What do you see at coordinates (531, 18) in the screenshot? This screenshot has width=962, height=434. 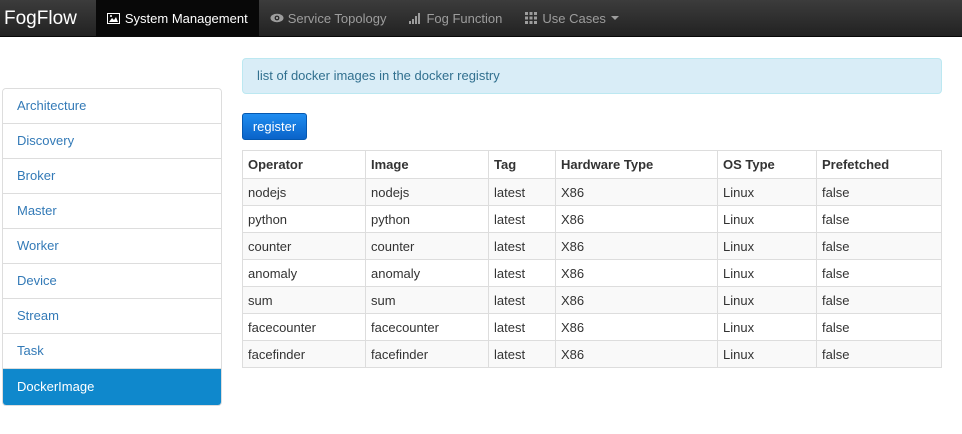 I see `grid-icon` at bounding box center [531, 18].